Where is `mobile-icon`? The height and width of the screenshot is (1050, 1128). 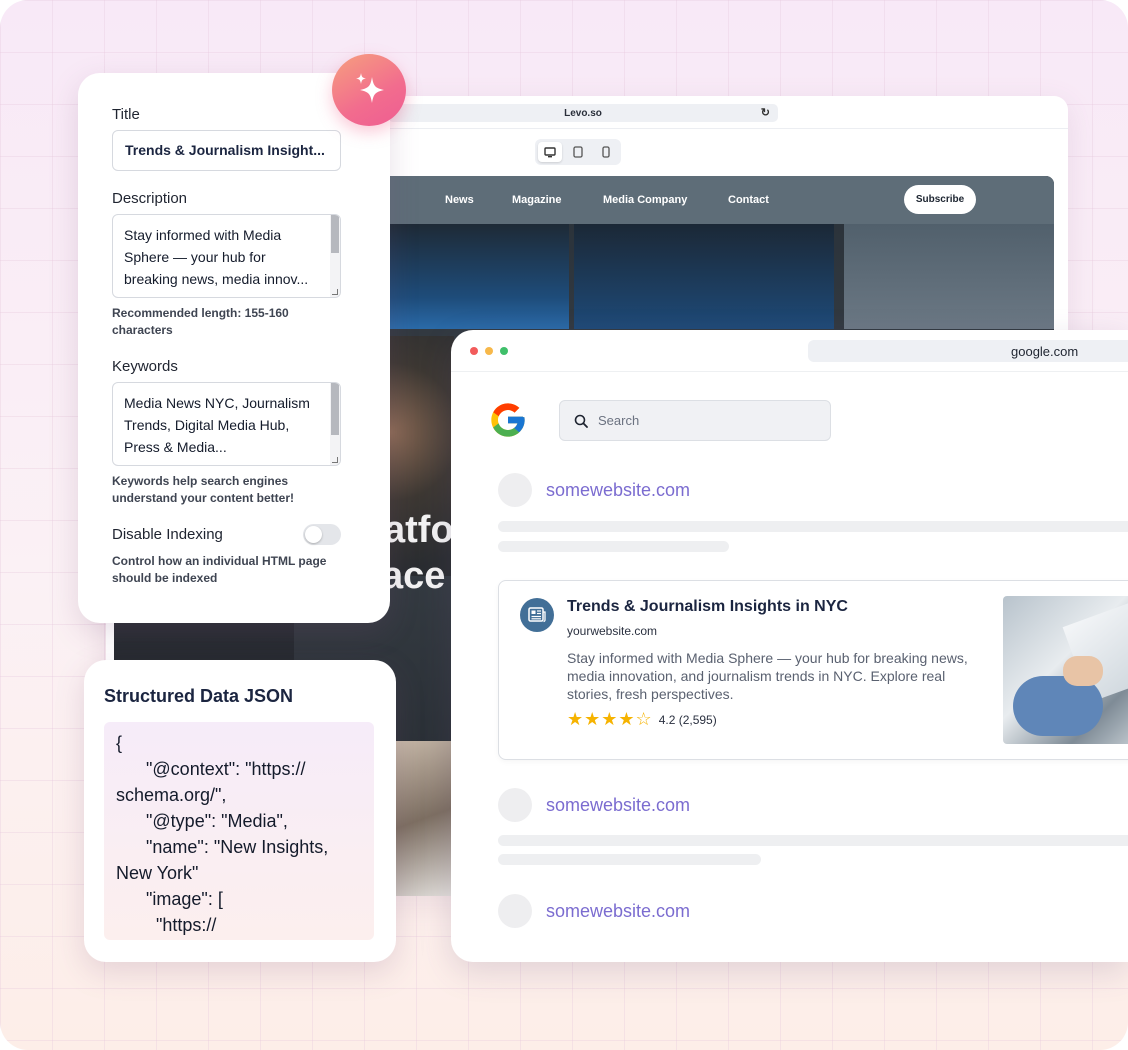
mobile-icon is located at coordinates (606, 152).